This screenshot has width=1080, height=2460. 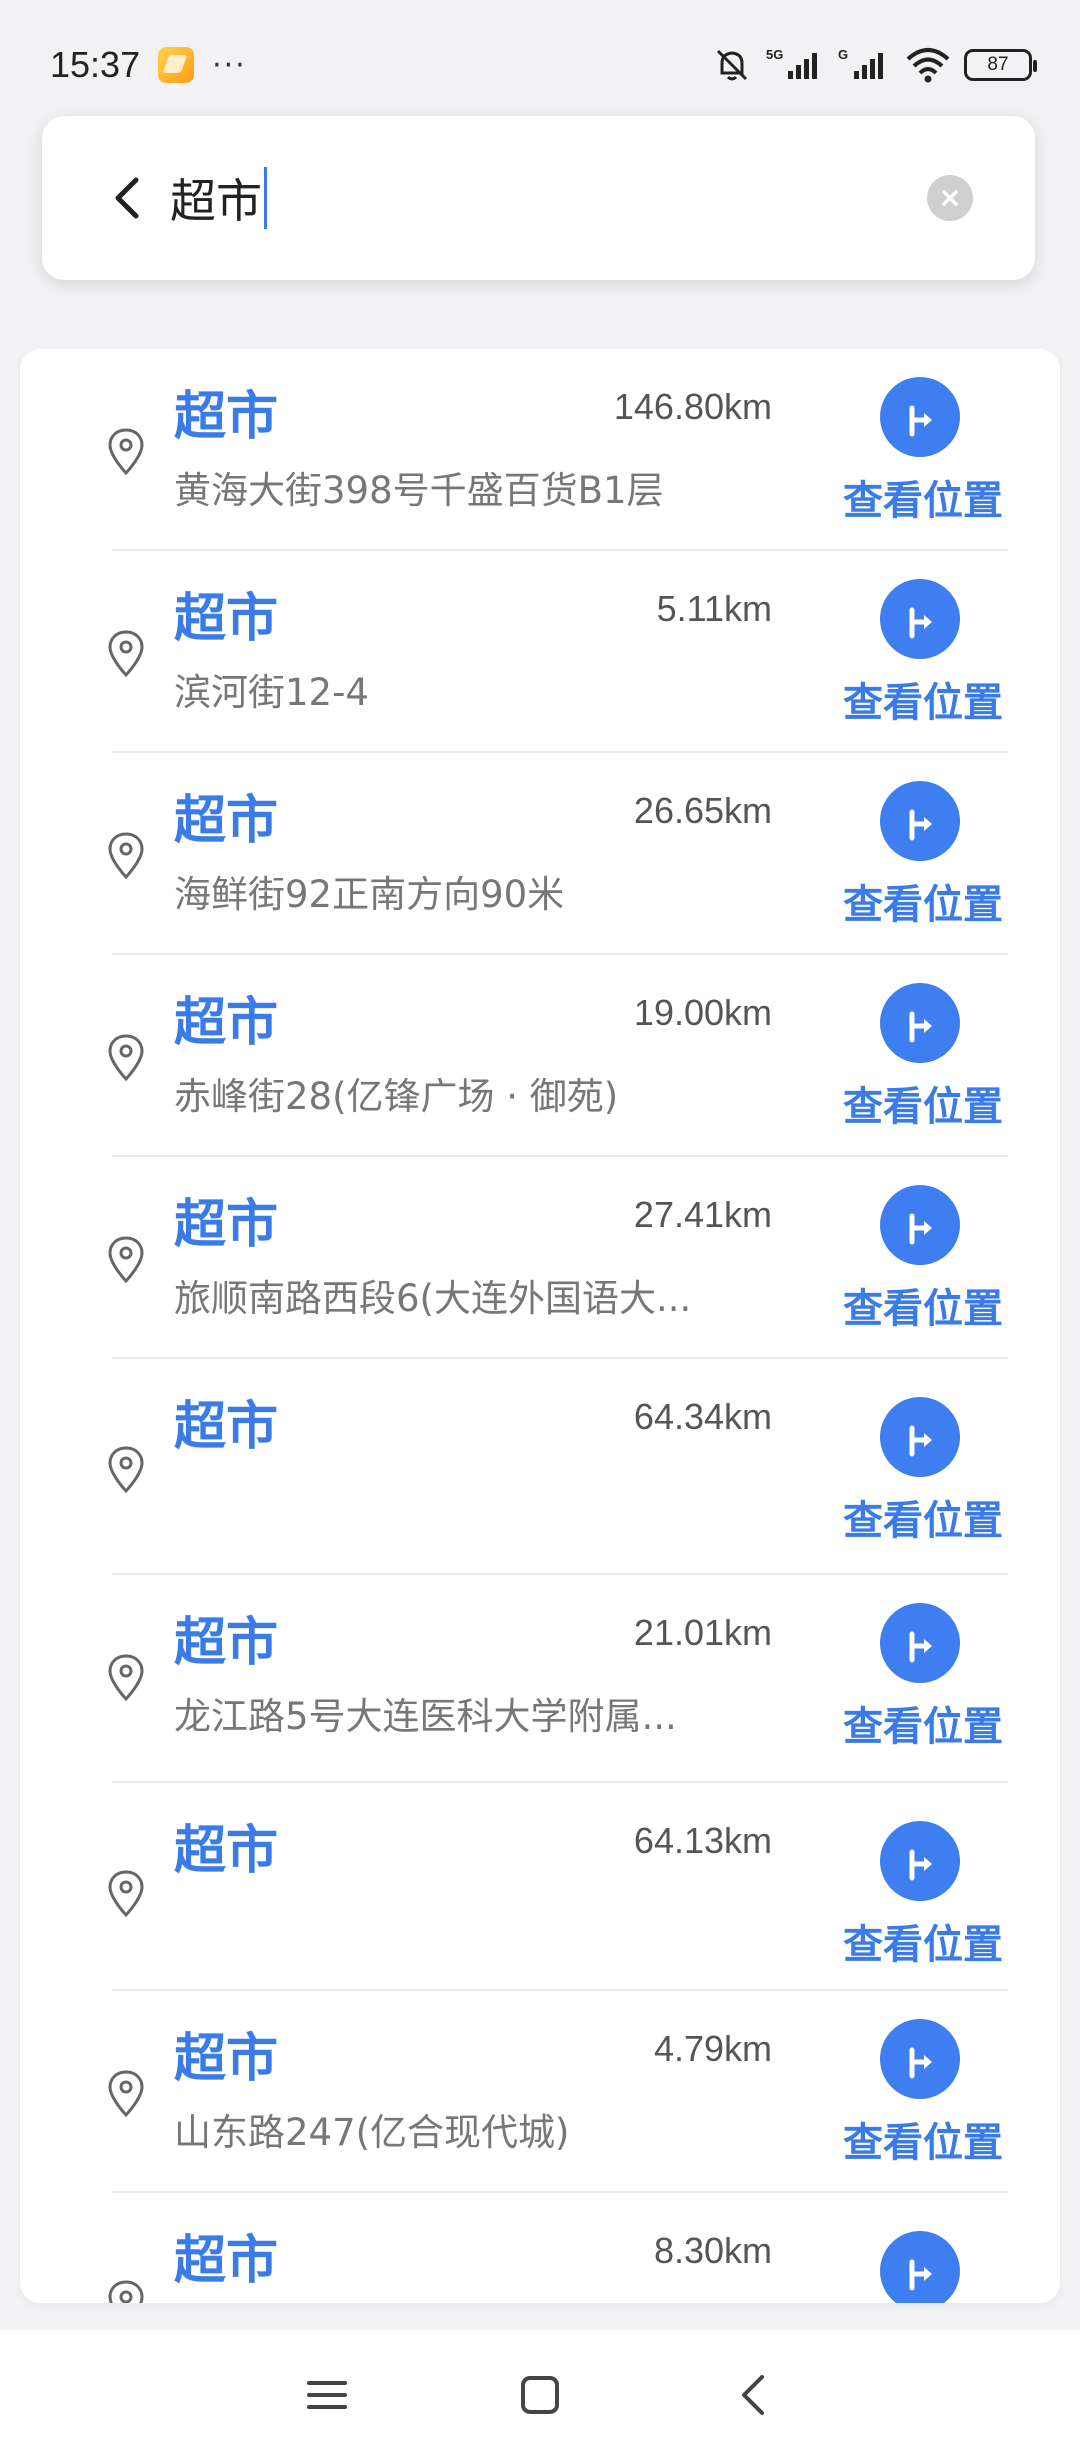 I want to click on result-address: 赤峰街28(亿锋广场 · 御苑), so click(x=396, y=1096).